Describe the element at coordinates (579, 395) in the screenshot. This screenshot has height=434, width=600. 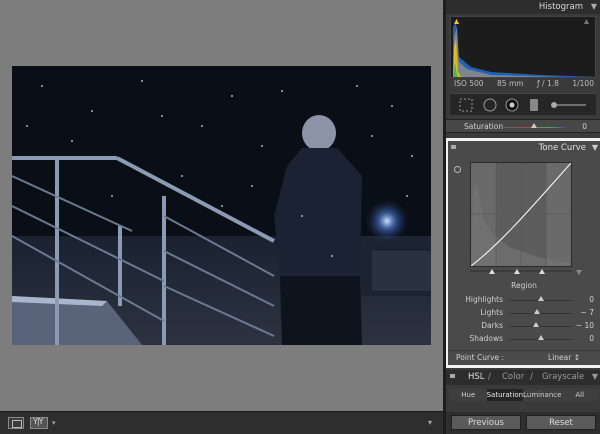
I see `hsl-subtab-all: All` at that location.